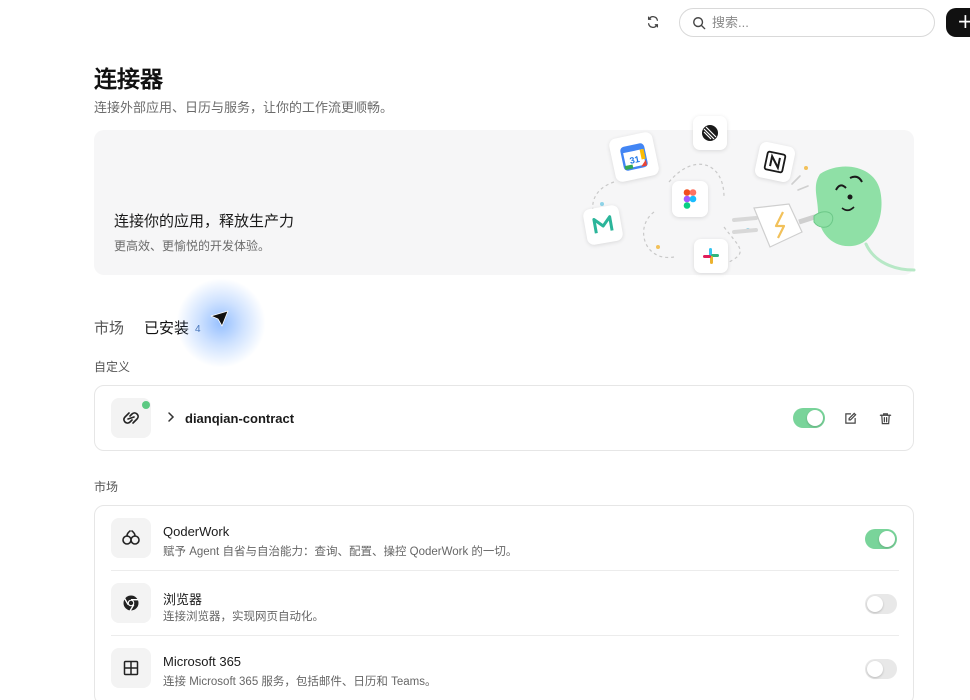 Image resolution: width=970 pixels, height=700 pixels. I want to click on connected-status-dot, so click(146, 405).